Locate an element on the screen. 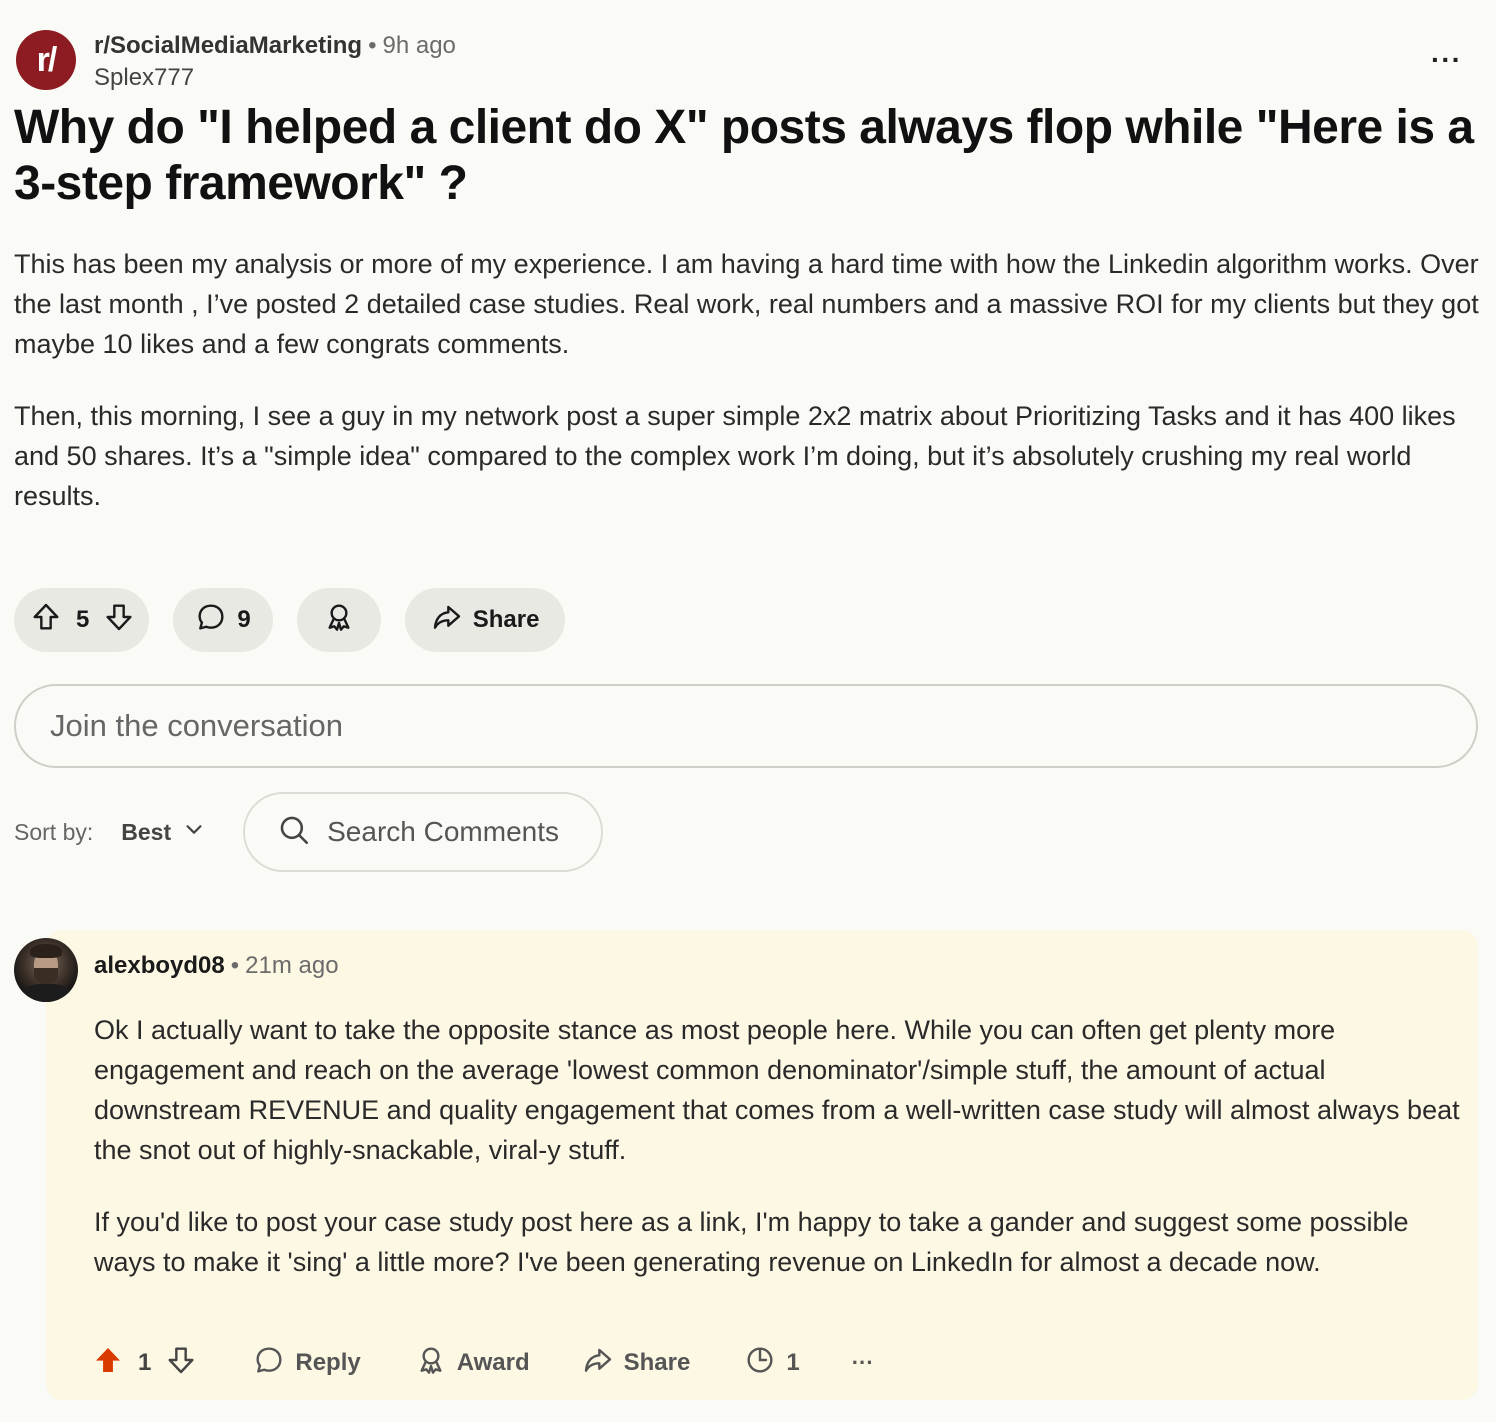  post-more-options-button: ··· is located at coordinates (1446, 60).